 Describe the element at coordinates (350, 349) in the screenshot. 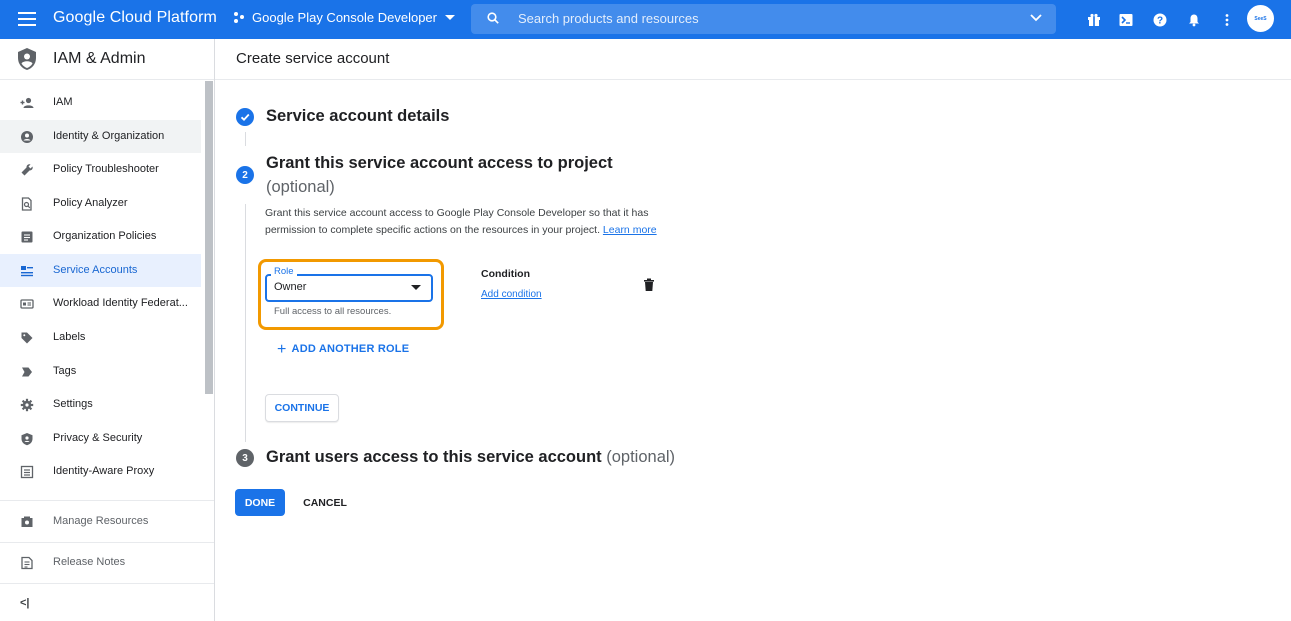

I see `add-another-role-label: ADD ANOTHER ROLE` at that location.